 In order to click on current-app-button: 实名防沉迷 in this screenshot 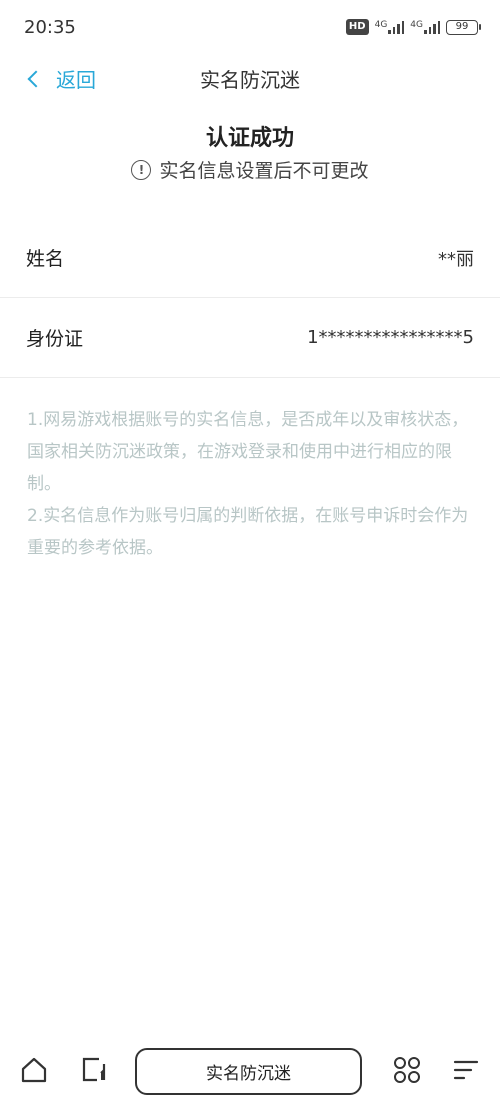, I will do `click(248, 1071)`.